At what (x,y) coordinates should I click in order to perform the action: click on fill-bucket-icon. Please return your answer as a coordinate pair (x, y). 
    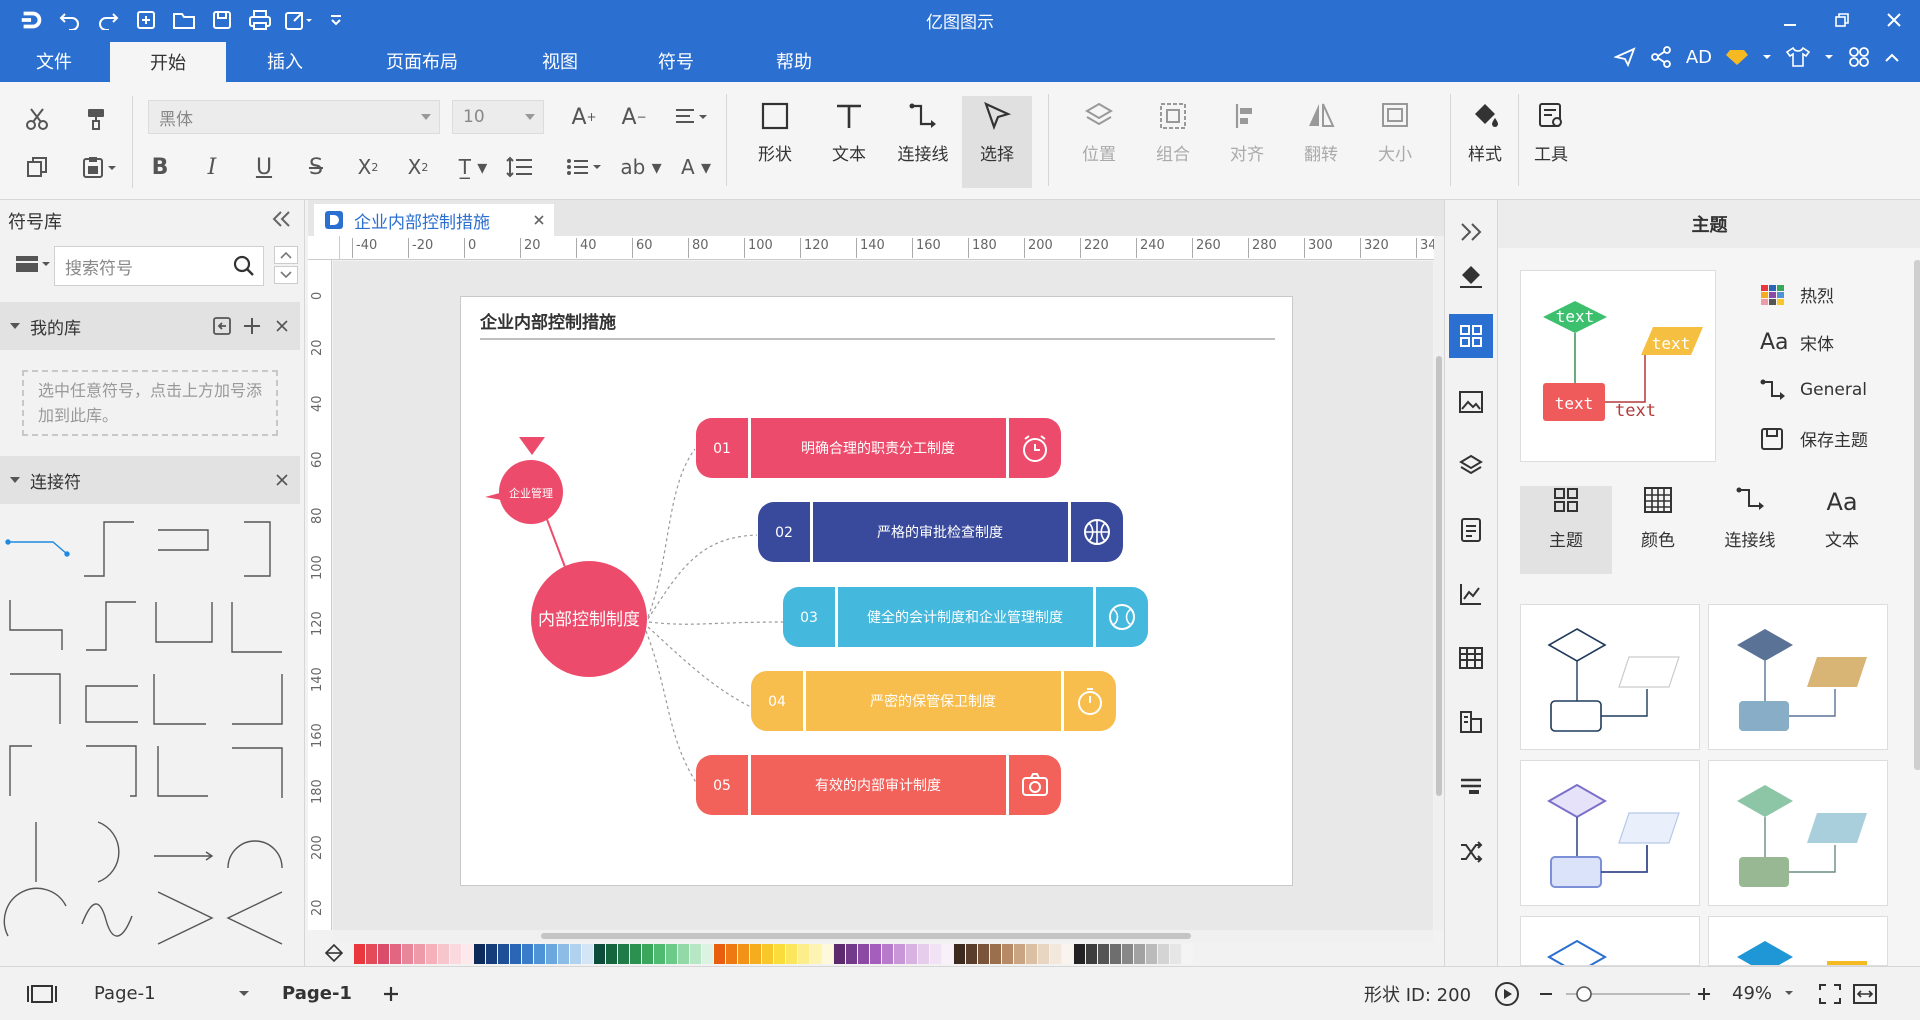
    Looking at the image, I should click on (333, 954).